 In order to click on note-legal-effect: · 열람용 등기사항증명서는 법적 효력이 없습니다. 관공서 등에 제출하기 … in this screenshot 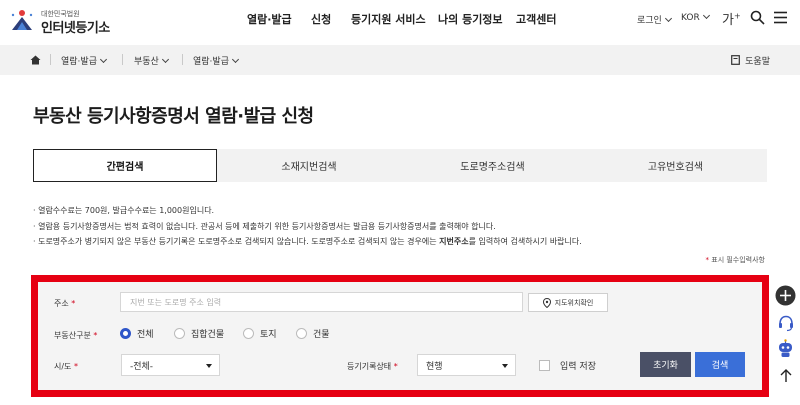, I will do `click(264, 226)`.